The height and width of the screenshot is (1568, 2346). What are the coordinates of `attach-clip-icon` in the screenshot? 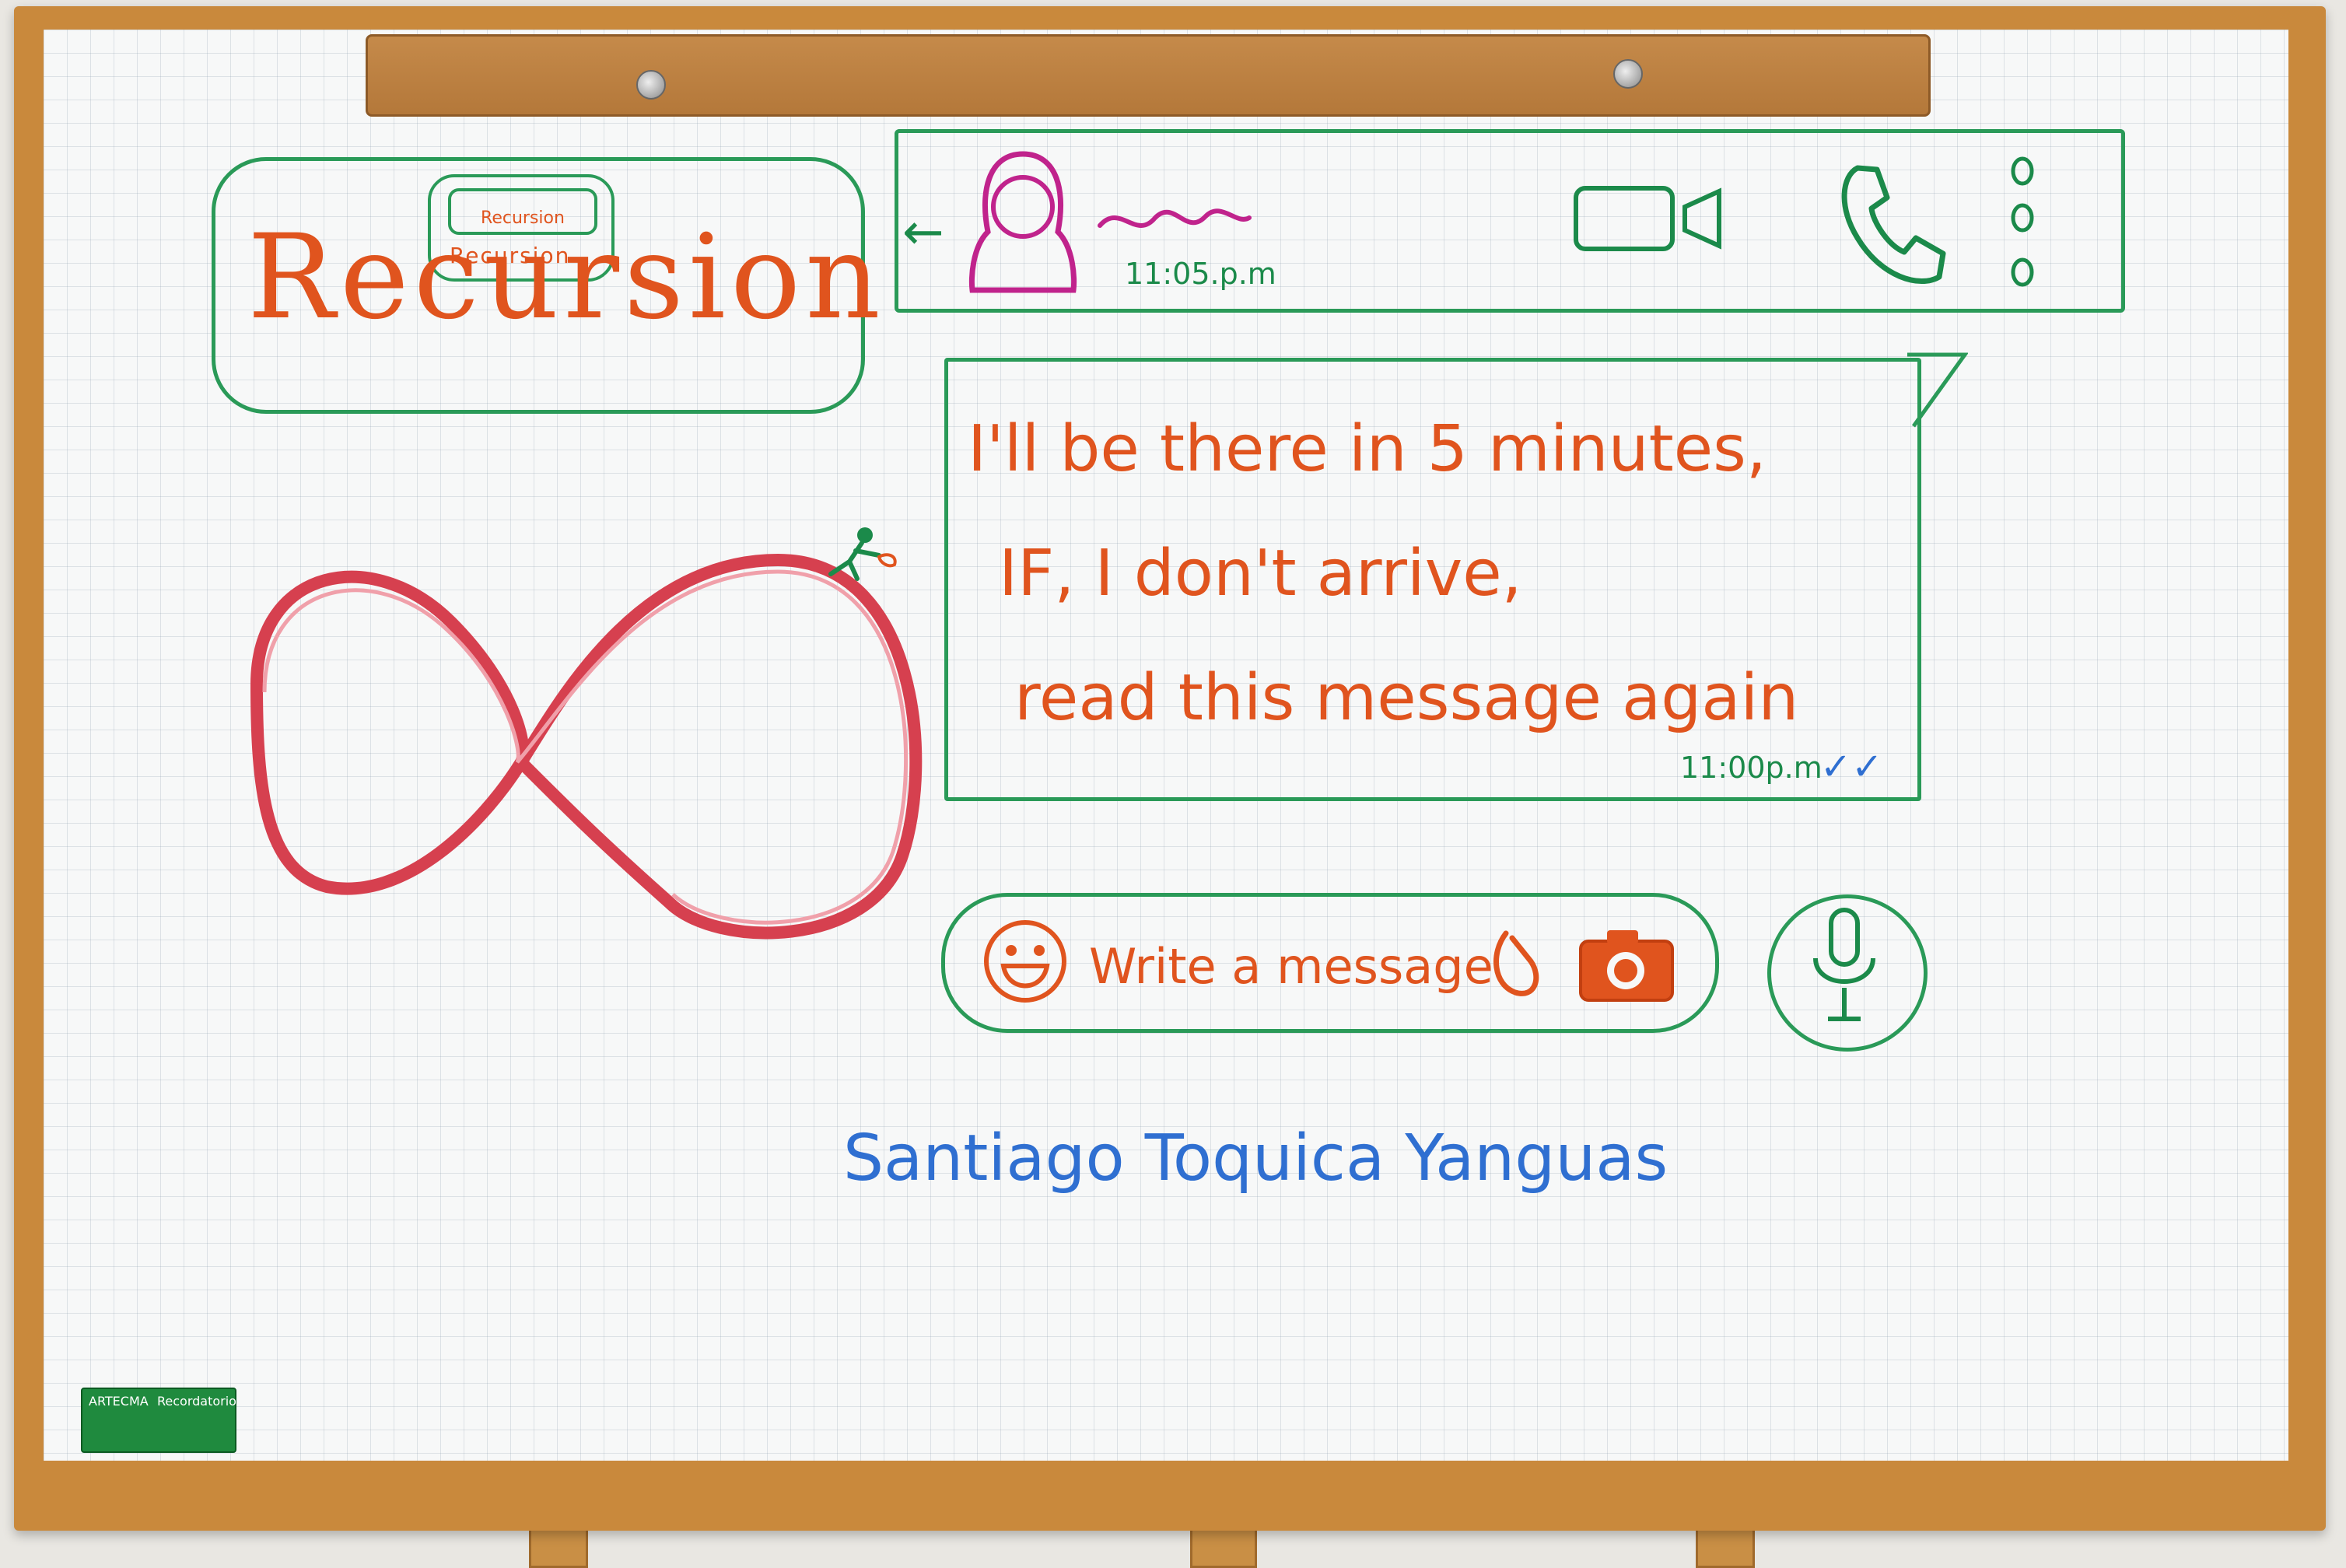 It's located at (1515, 961).